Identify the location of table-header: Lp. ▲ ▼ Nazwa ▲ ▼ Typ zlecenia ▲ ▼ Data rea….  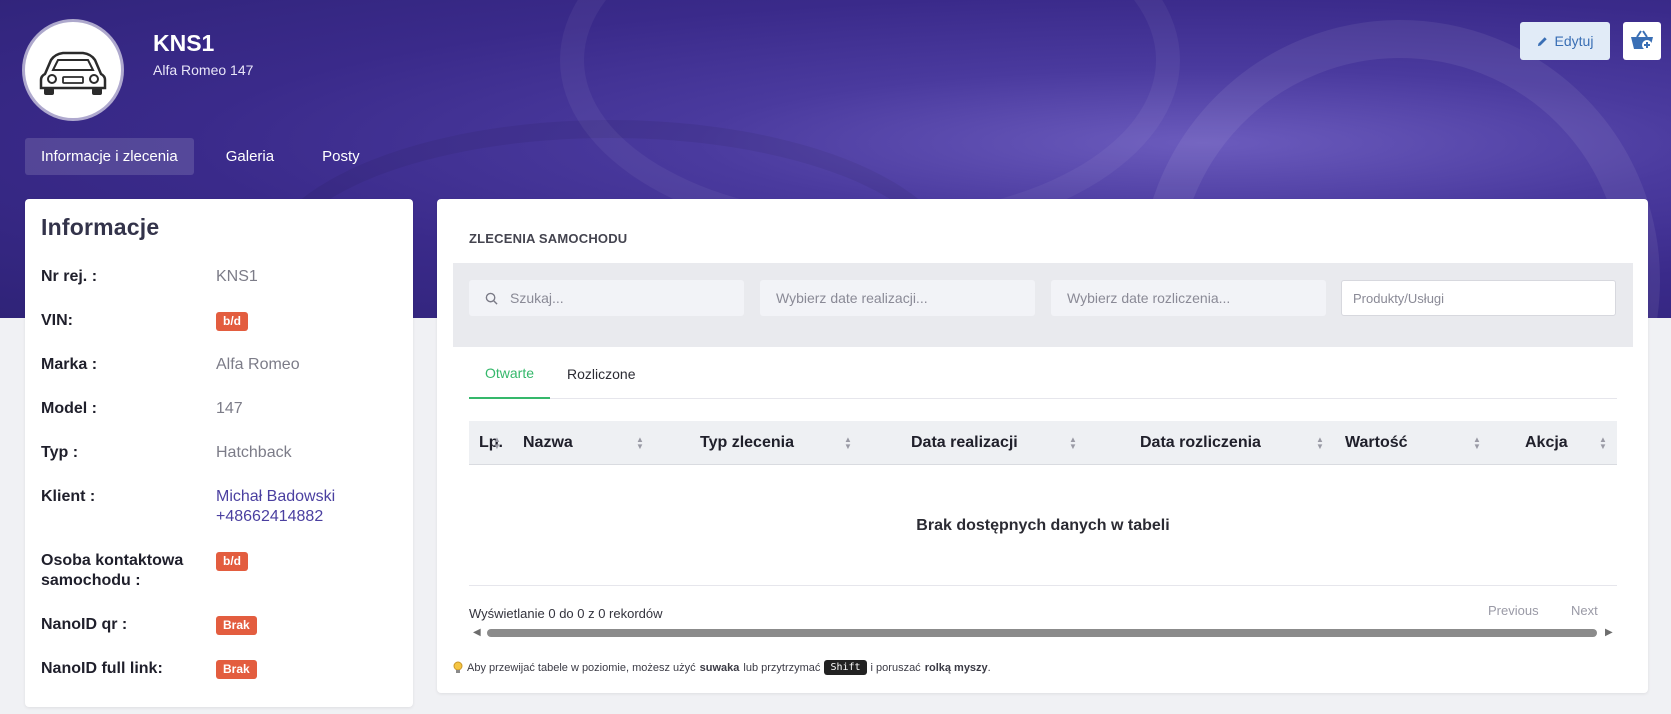
(1043, 443).